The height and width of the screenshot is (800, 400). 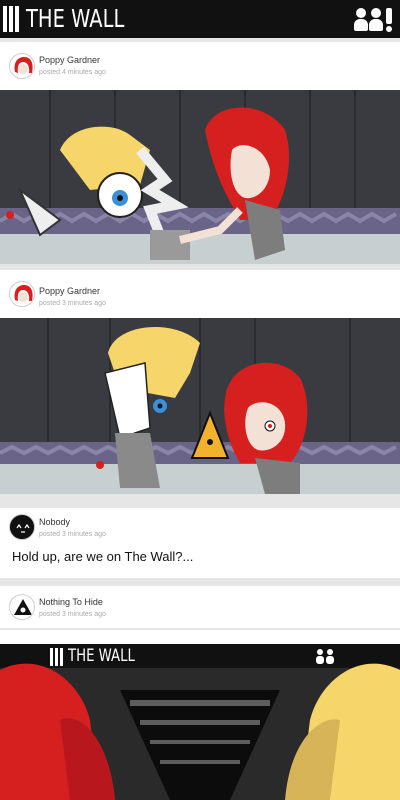 I want to click on inner-app-title: THE WALL, so click(x=101, y=656).